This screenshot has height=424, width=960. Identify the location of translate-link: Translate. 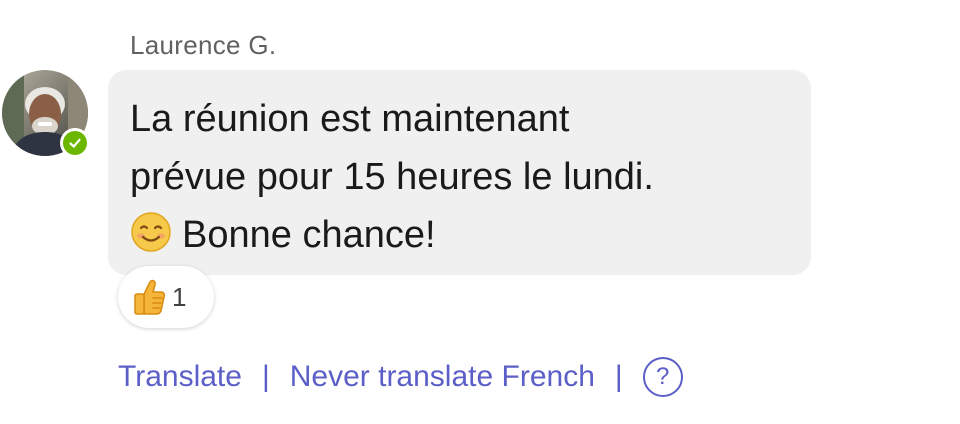
(180, 377).